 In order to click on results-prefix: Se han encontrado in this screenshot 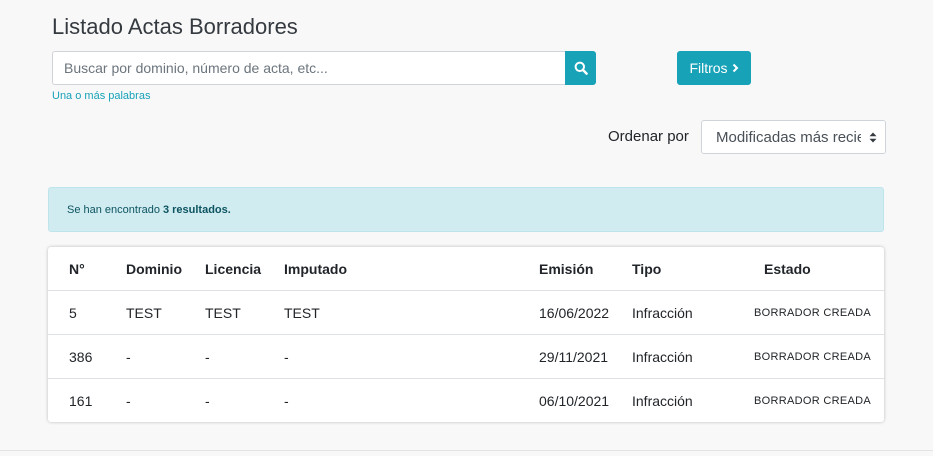, I will do `click(113, 209)`.